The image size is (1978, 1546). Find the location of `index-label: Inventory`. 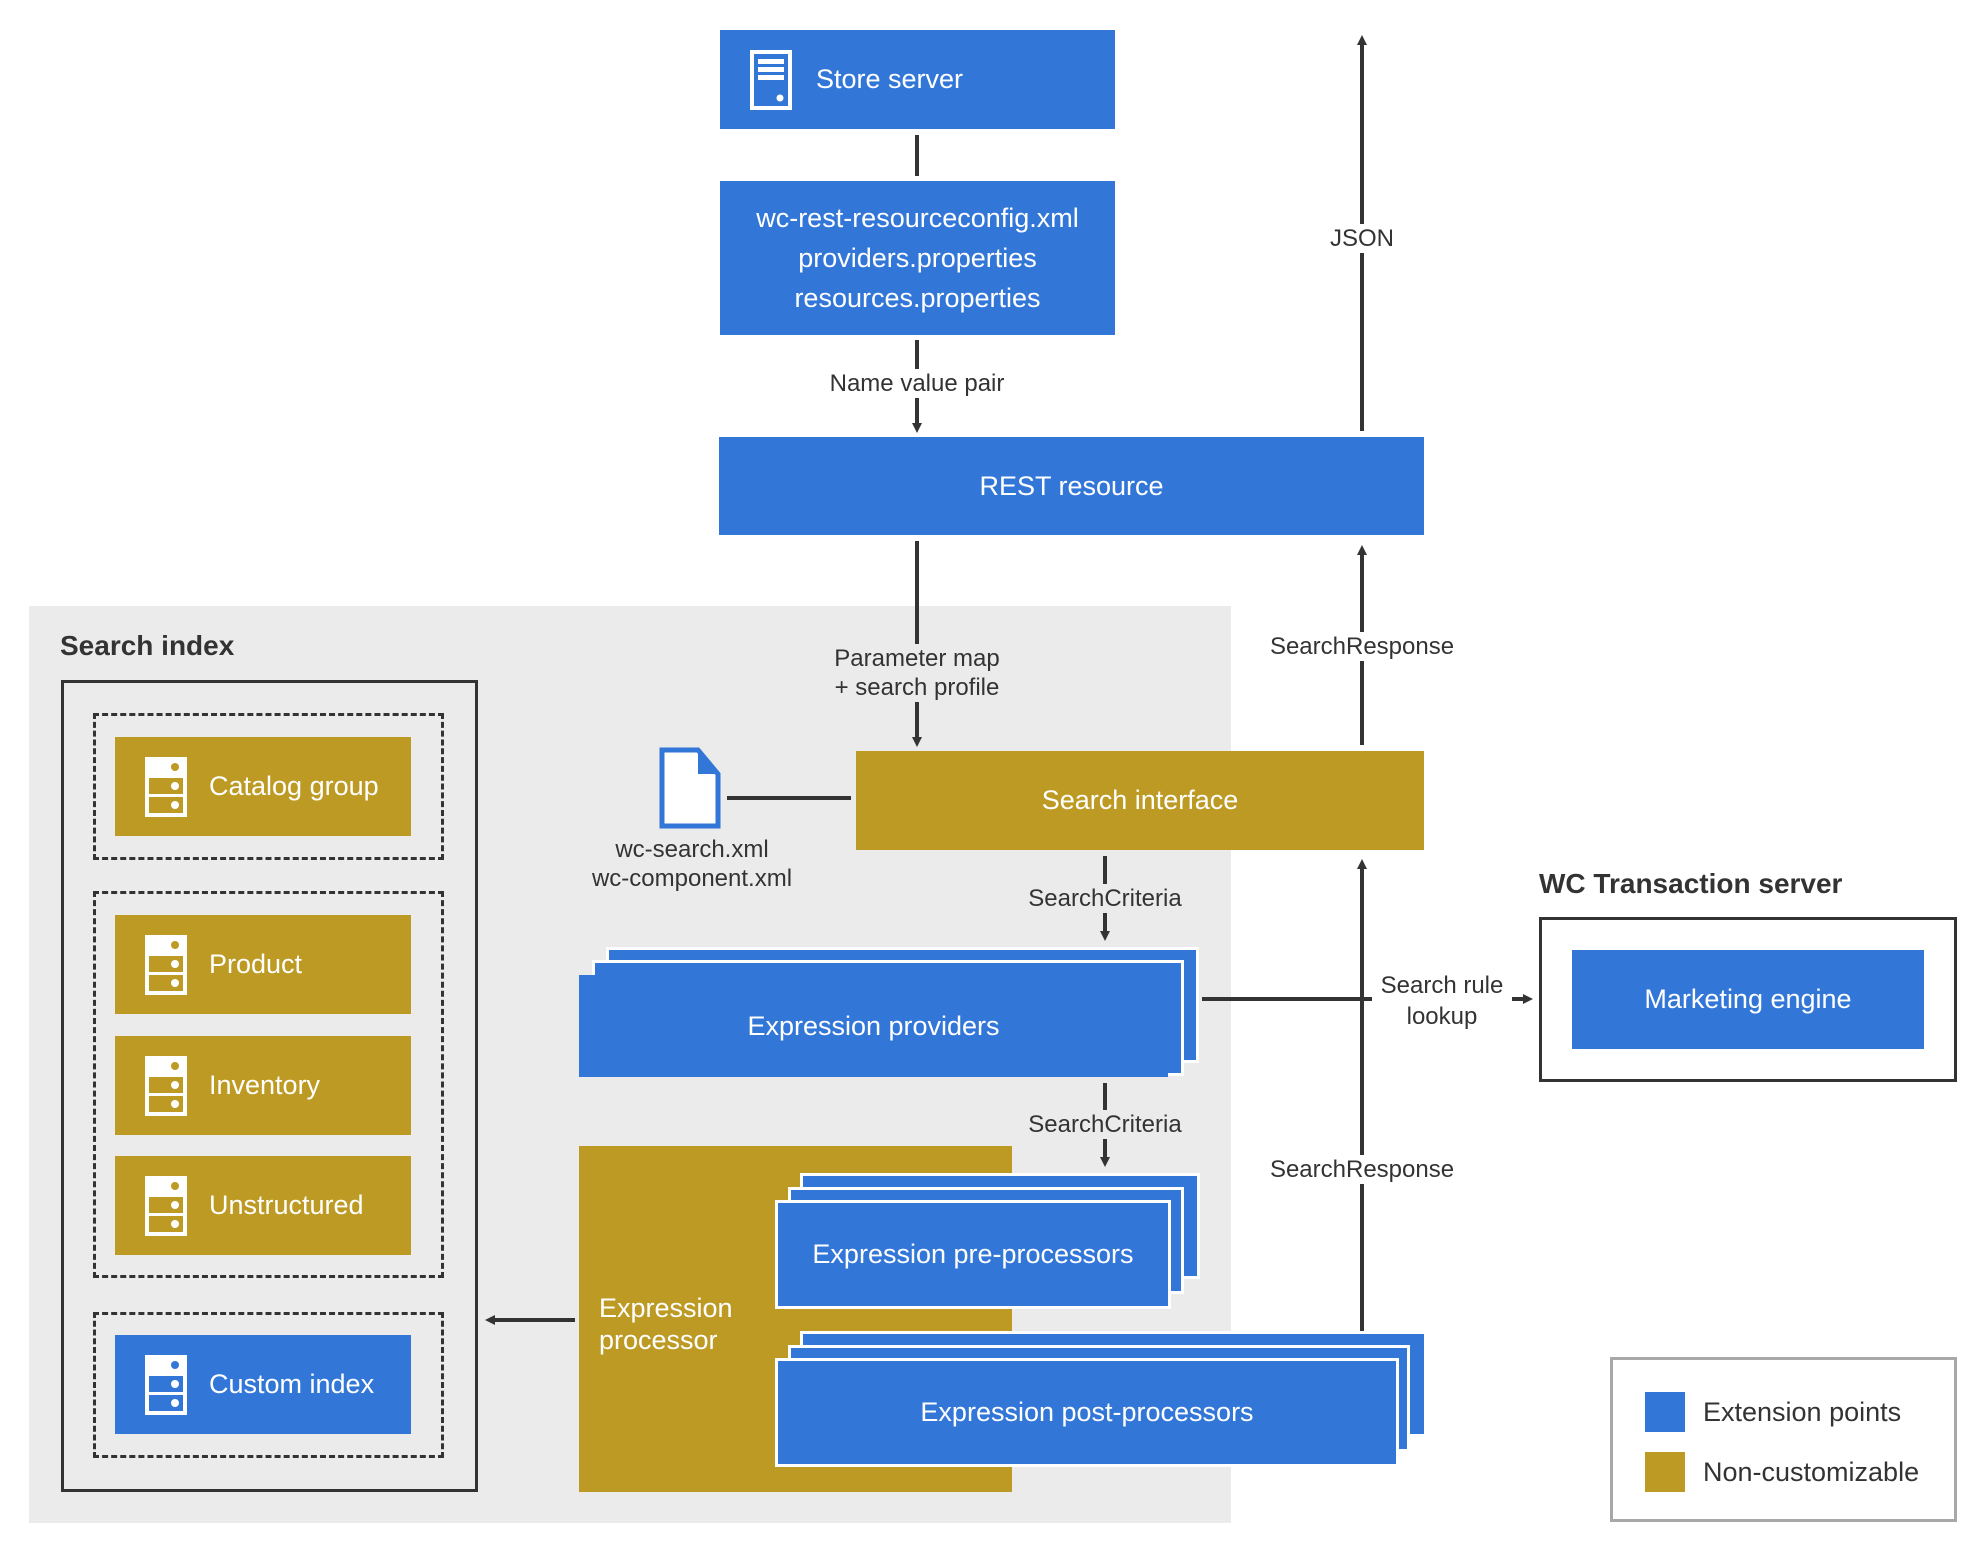

index-label: Inventory is located at coordinates (265, 1085).